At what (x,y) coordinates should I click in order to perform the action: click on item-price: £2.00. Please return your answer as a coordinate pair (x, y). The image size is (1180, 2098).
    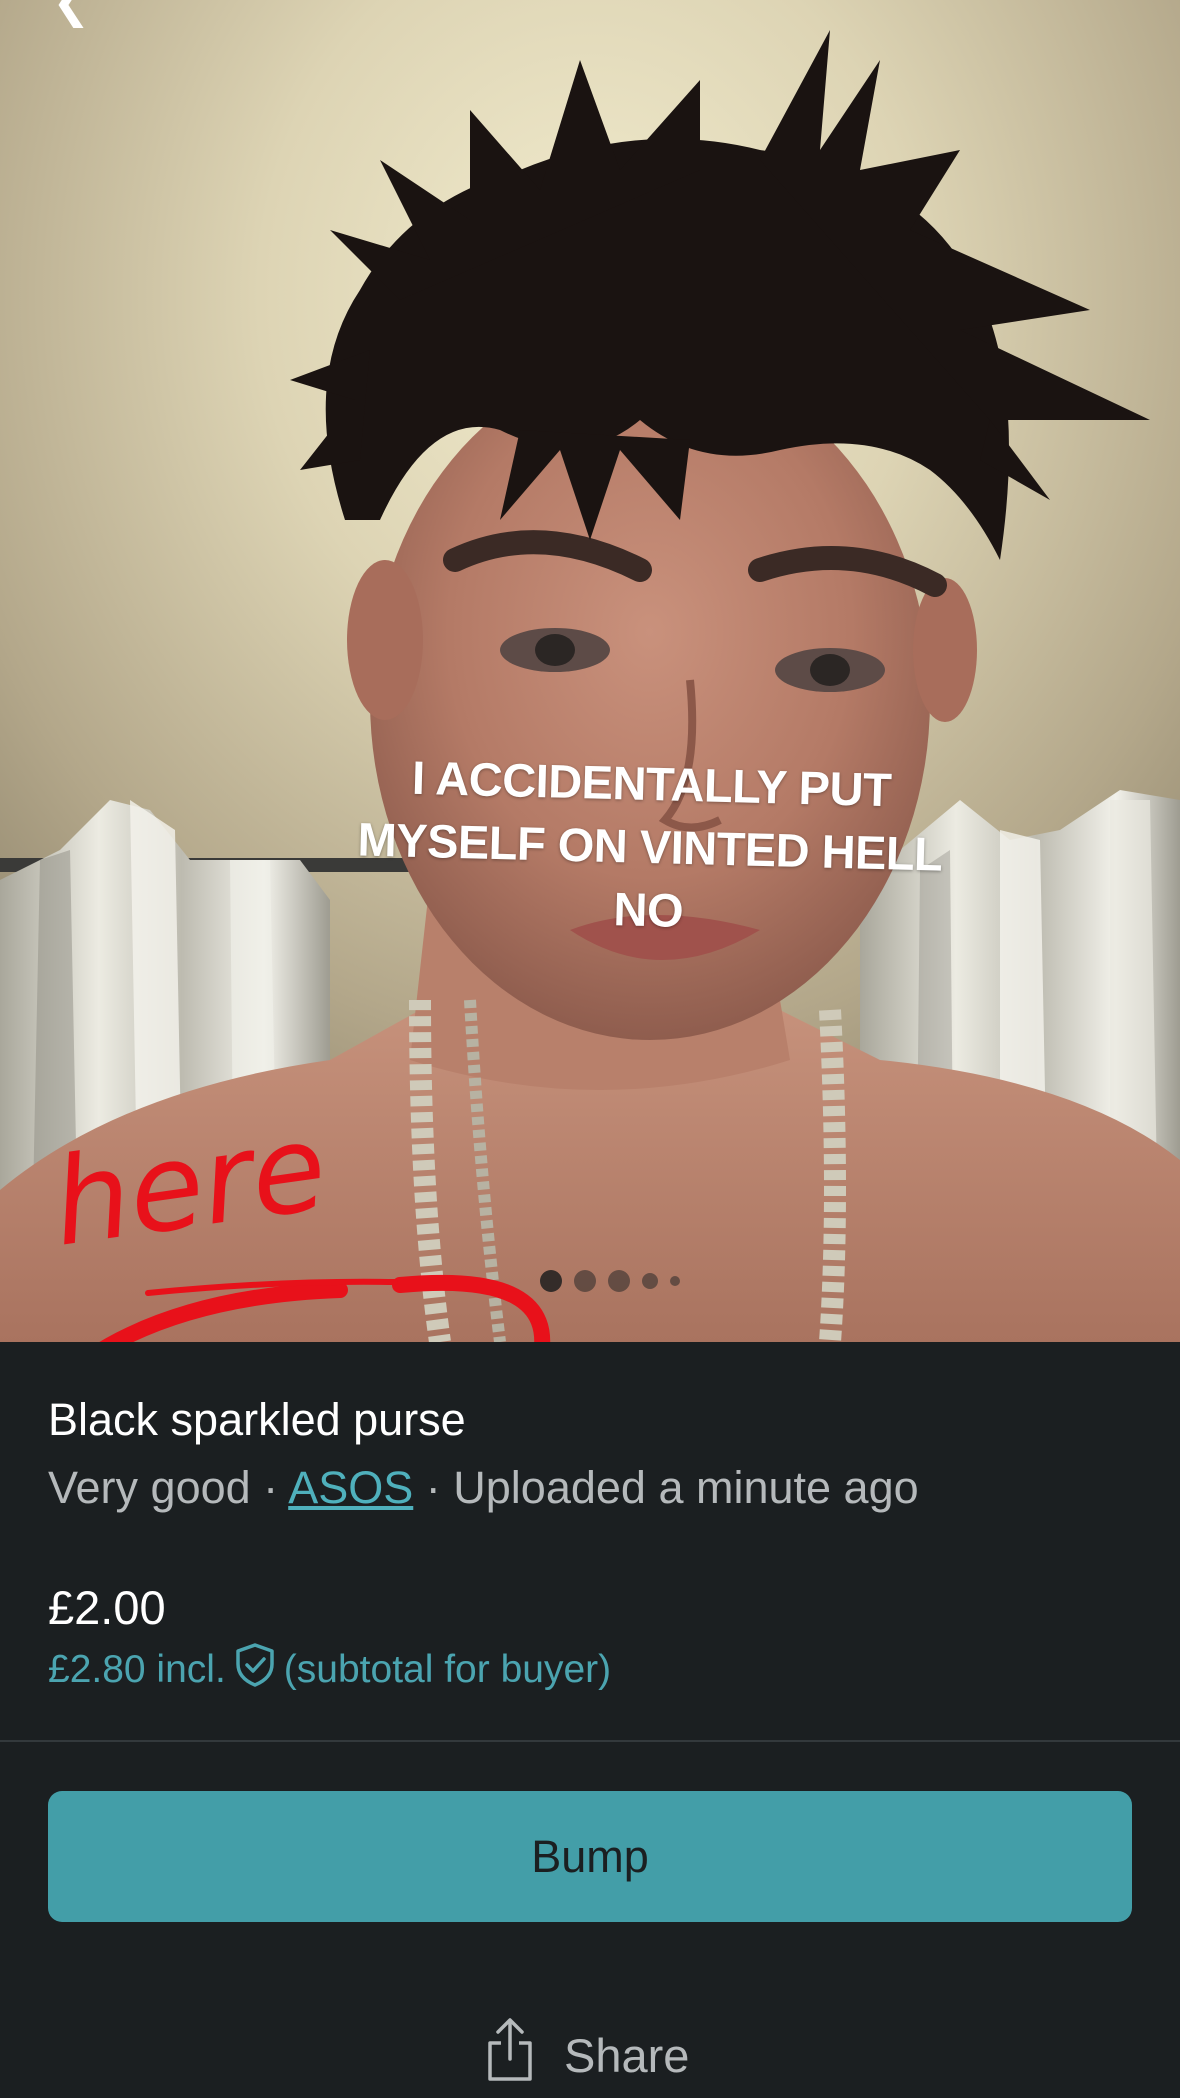
    Looking at the image, I should click on (107, 1607).